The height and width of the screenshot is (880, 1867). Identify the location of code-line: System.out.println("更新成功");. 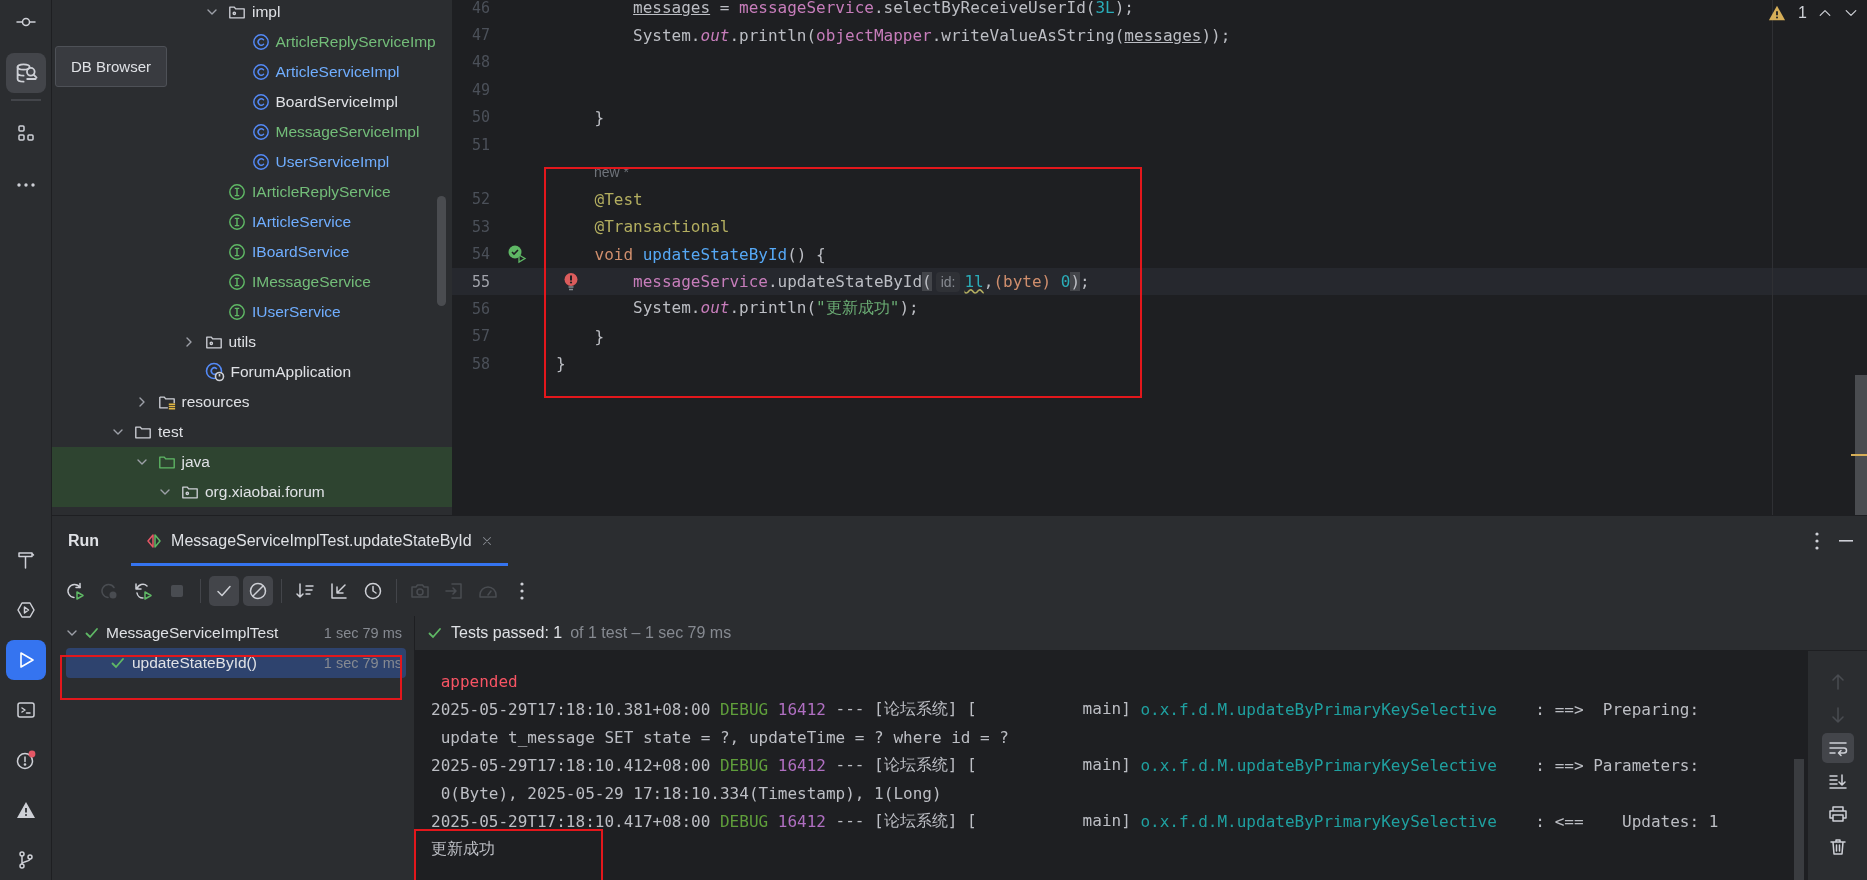
(775, 309).